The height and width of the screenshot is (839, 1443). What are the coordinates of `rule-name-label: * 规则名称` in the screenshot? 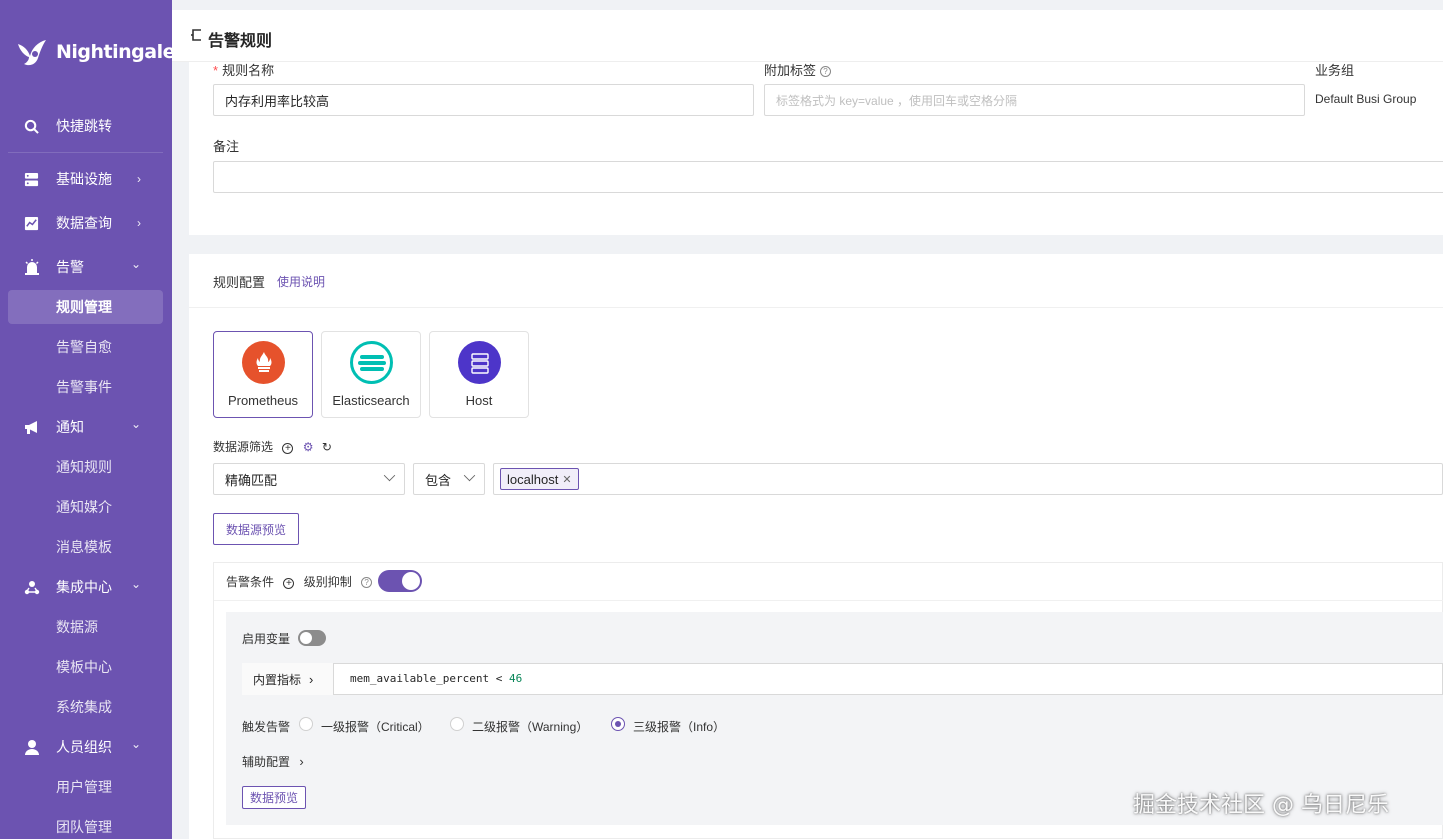 It's located at (243, 69).